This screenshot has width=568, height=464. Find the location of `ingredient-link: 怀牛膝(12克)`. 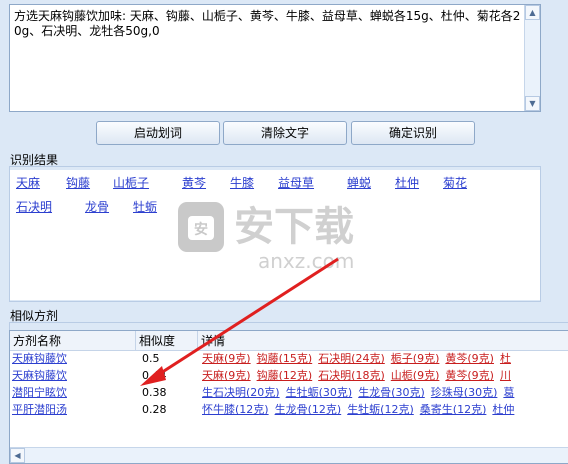

ingredient-link: 怀牛膝(12克) is located at coordinates (235, 409).